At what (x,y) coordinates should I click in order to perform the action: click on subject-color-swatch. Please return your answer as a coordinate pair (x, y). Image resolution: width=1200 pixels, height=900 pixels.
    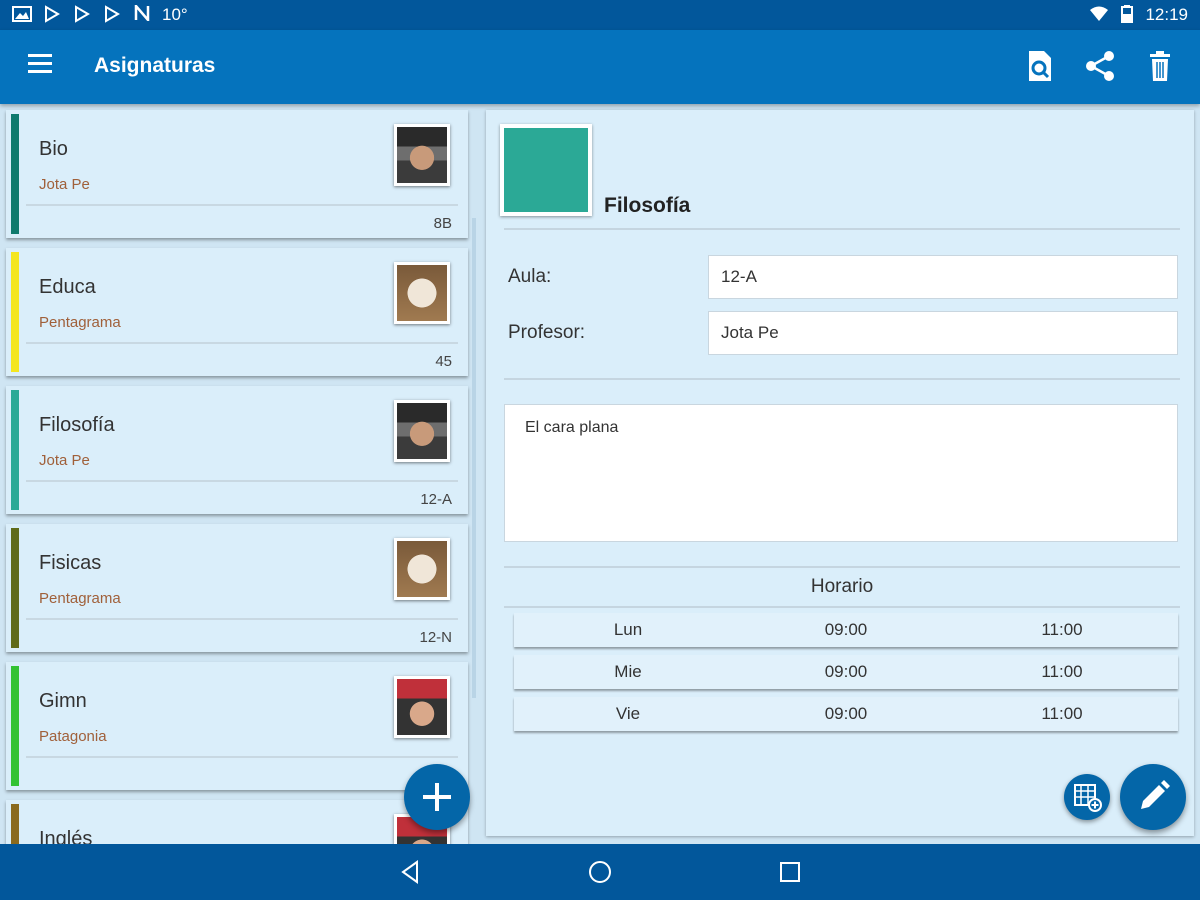
    Looking at the image, I should click on (546, 170).